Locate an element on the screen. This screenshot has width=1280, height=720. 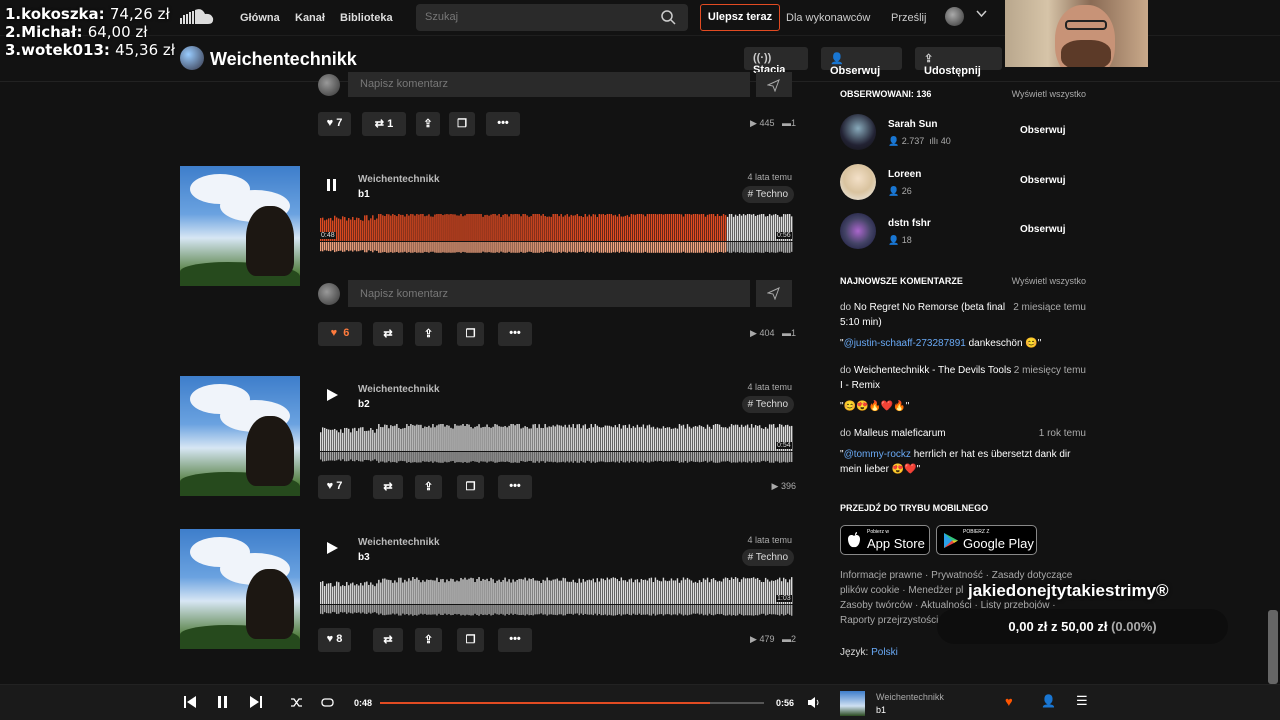
player-follow-icon: 👤 is located at coordinates (1048, 701).